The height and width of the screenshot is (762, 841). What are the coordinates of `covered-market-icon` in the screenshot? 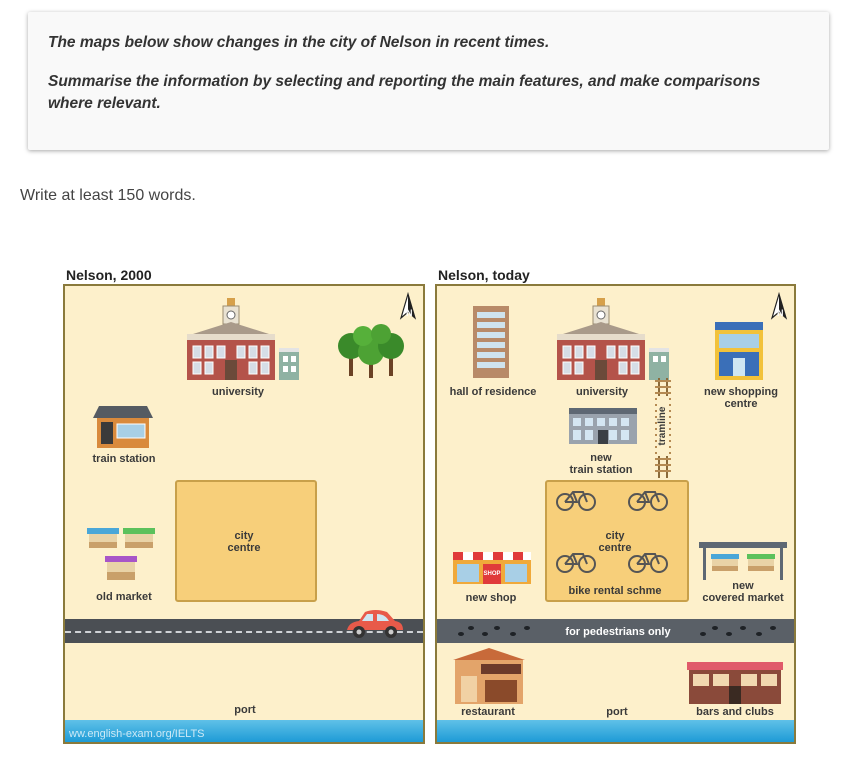 It's located at (743, 561).